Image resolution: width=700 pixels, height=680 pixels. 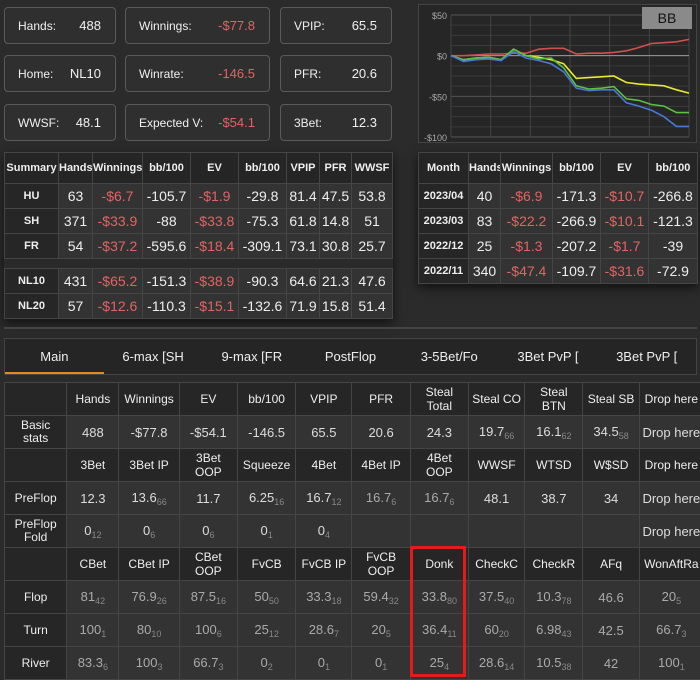 I want to click on stat-cell: 83.36, so click(x=93, y=663).